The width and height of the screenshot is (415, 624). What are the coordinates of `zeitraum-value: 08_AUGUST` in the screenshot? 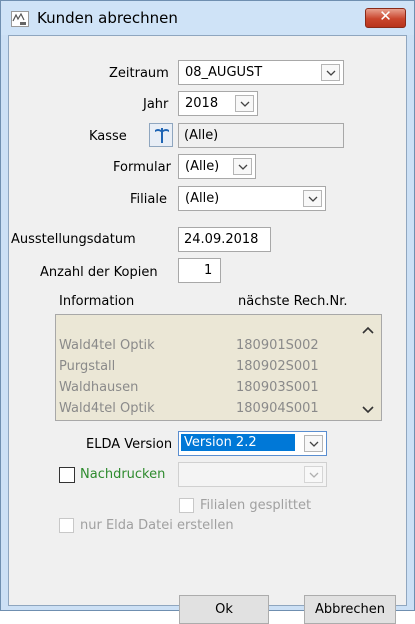 It's located at (224, 72).